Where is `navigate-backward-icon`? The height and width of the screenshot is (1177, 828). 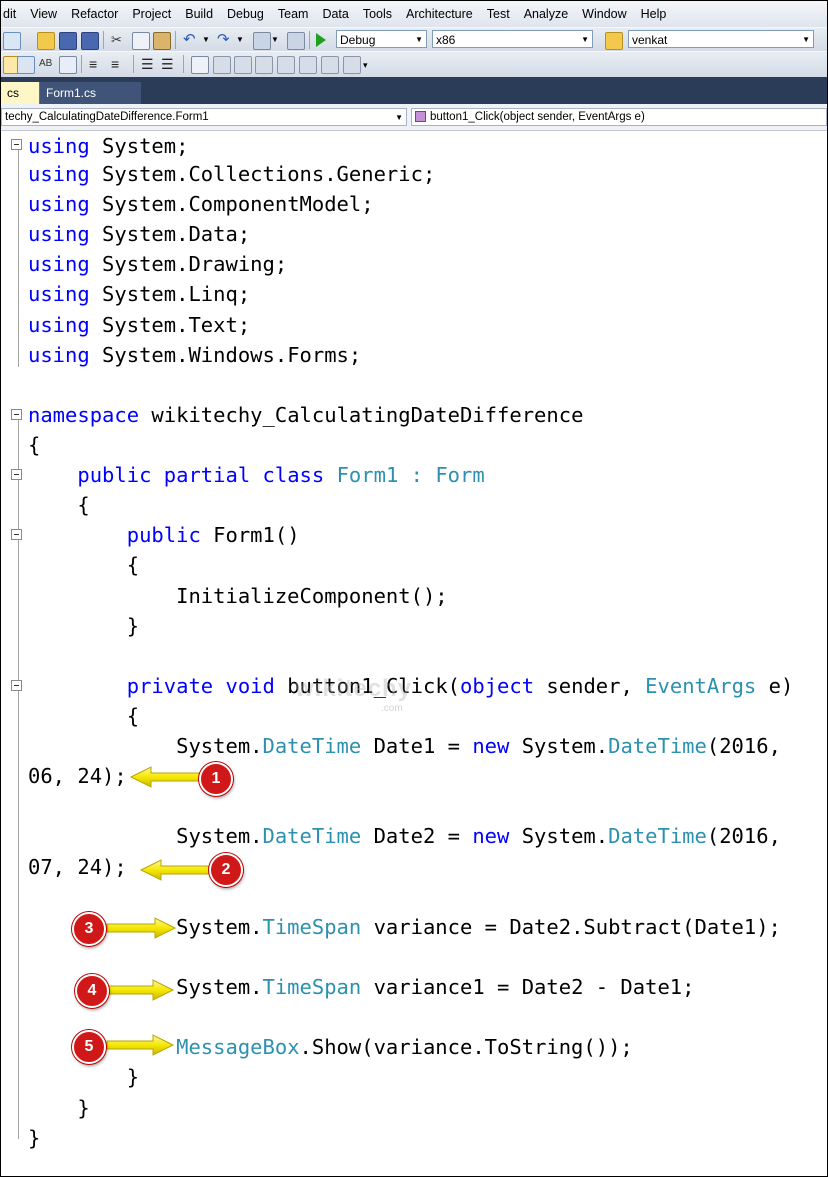
navigate-backward-icon is located at coordinates (262, 41).